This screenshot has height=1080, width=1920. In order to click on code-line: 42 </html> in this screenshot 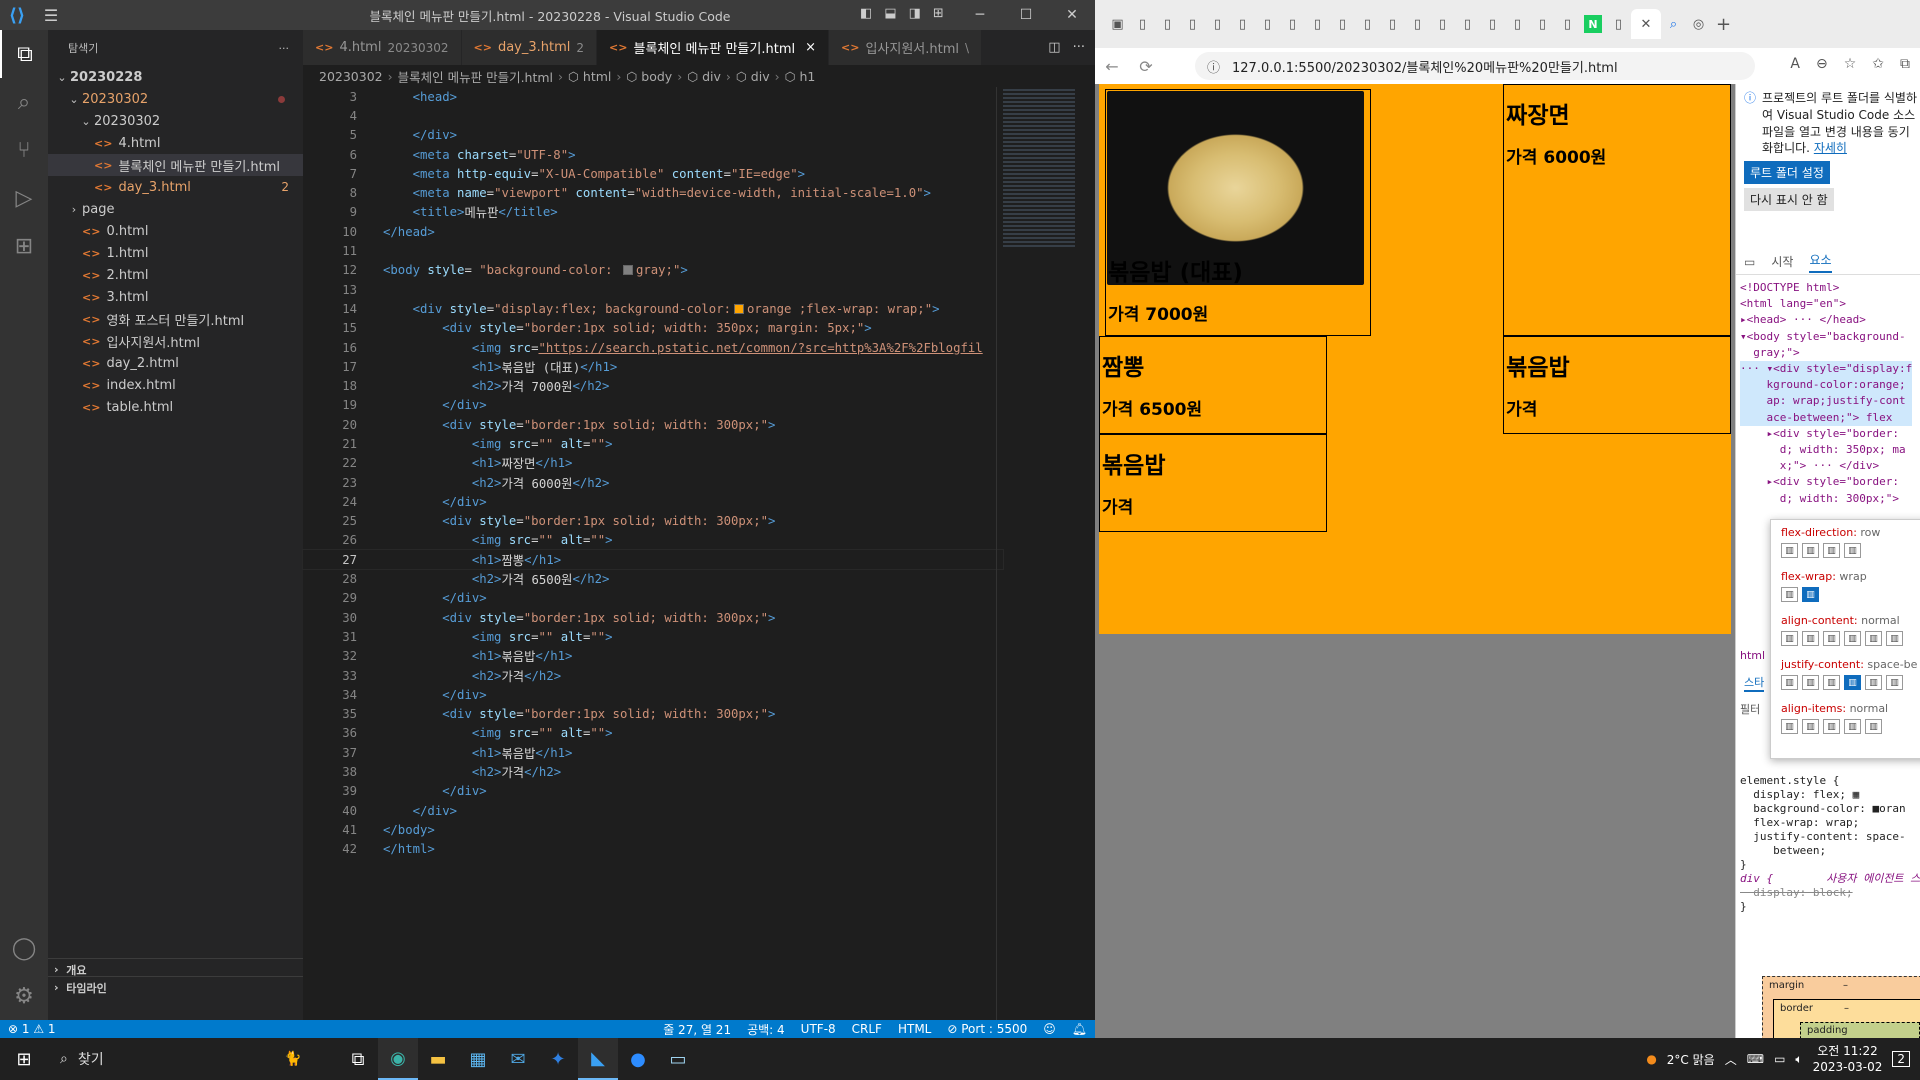, I will do `click(653, 849)`.